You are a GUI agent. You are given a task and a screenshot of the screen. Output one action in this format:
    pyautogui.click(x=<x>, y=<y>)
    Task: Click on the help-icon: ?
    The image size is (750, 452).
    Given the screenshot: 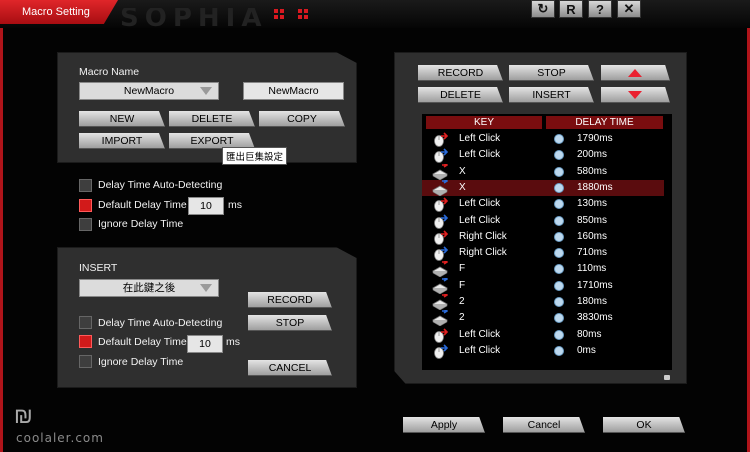 What is the action you would take?
    pyautogui.click(x=600, y=9)
    